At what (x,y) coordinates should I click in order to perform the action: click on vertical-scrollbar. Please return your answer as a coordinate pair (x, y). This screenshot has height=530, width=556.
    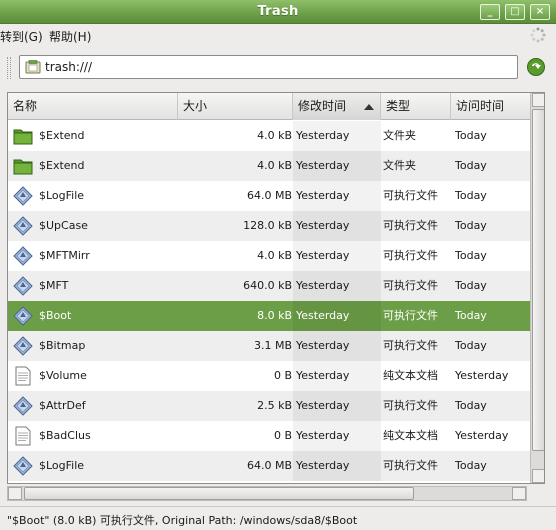
    Looking at the image, I should click on (537, 288).